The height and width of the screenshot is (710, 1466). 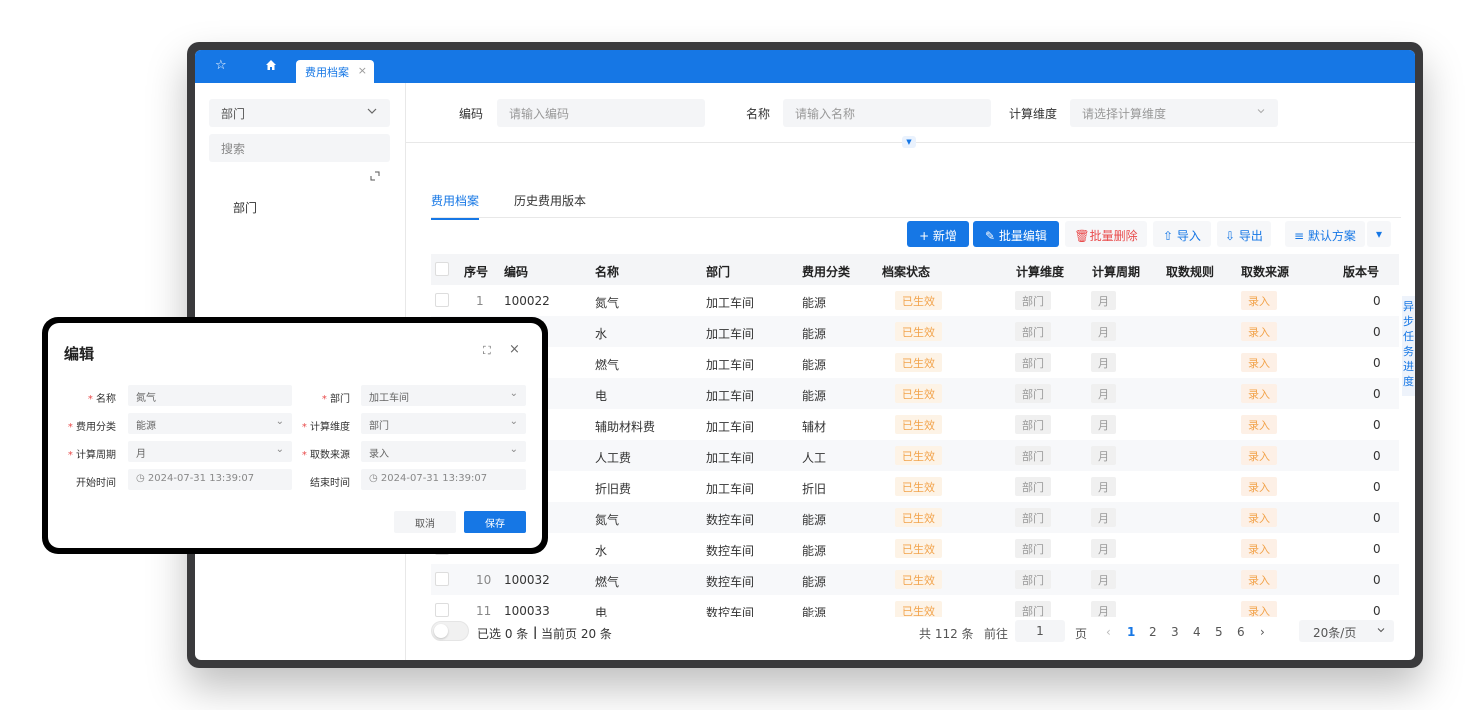 What do you see at coordinates (915, 548) in the screenshot?
I see `table-row: 水 数控车间 能源 已生效 部门 月 录入 0` at bounding box center [915, 548].